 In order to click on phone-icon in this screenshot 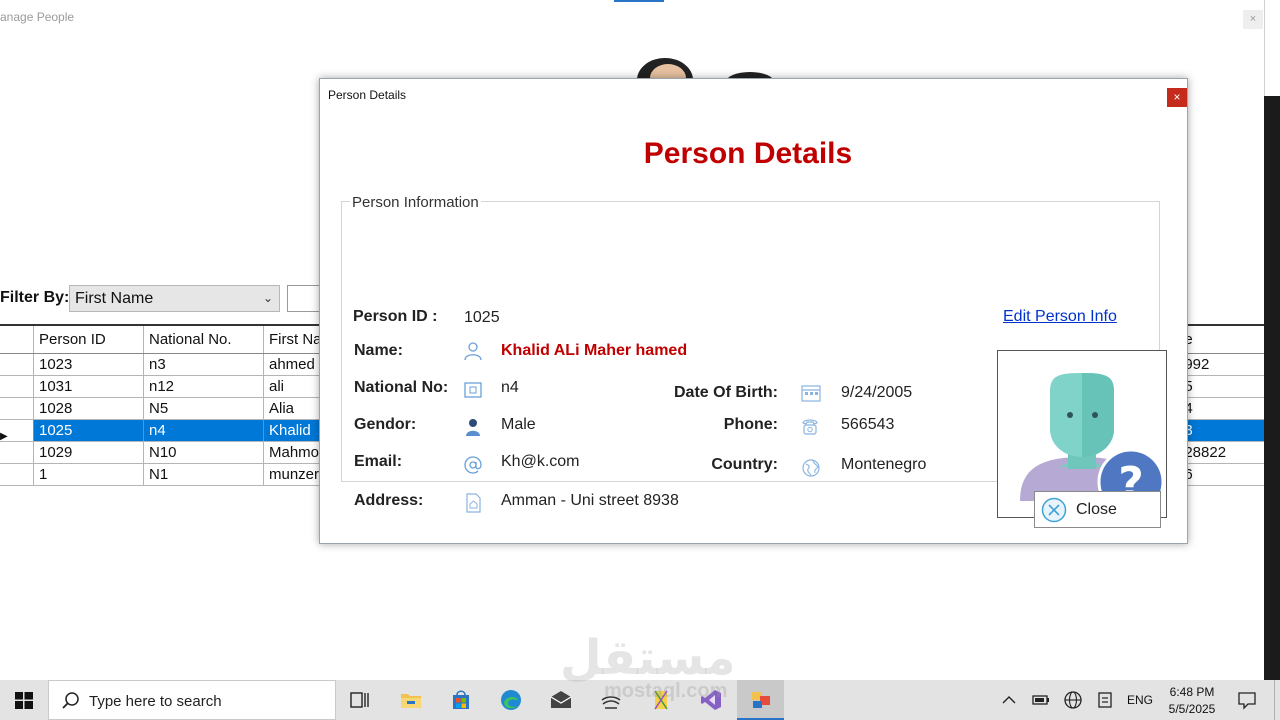, I will do `click(810, 427)`.